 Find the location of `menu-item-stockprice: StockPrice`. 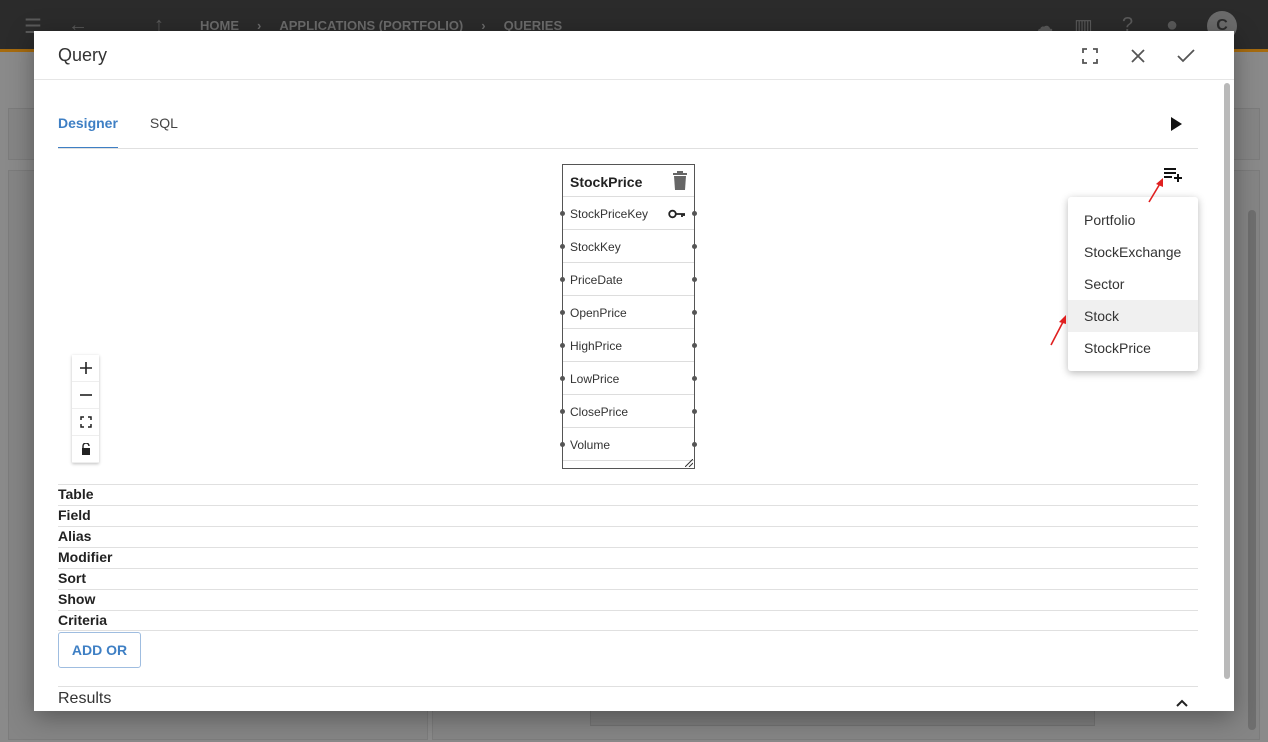

menu-item-stockprice: StockPrice is located at coordinates (1133, 348).